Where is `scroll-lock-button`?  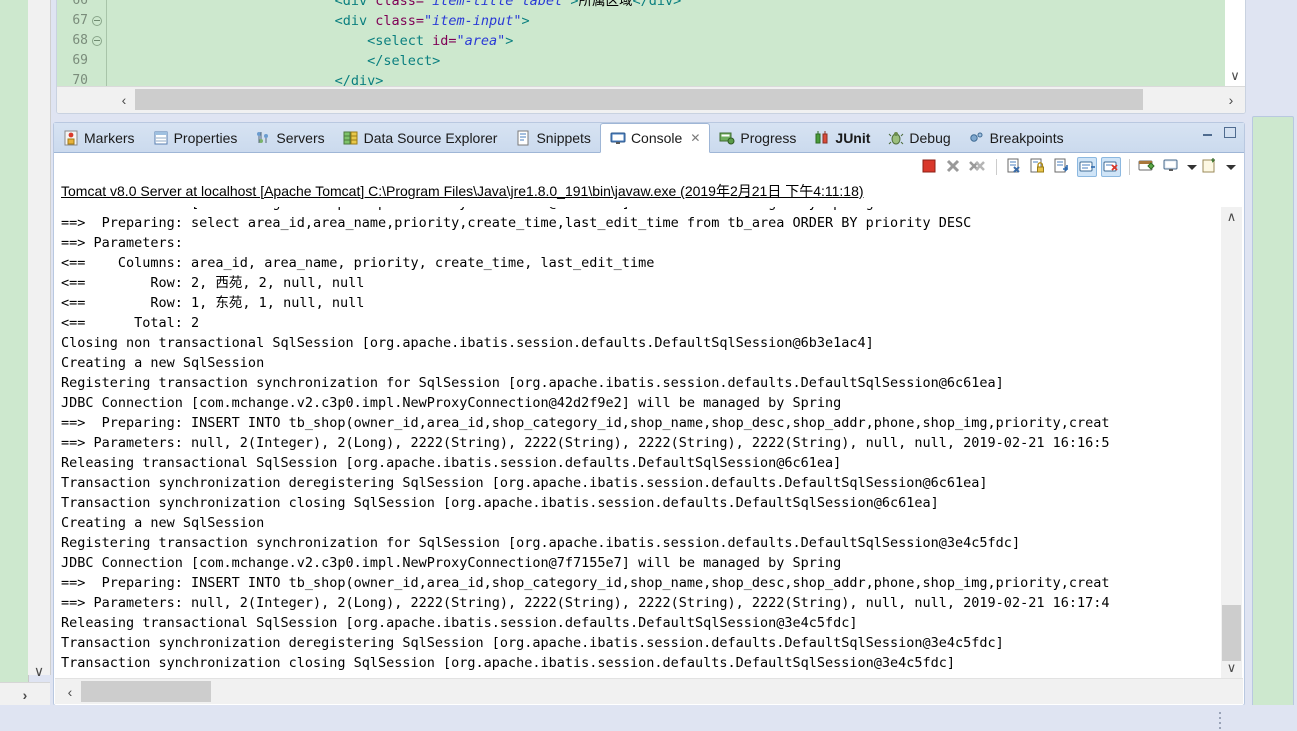 scroll-lock-button is located at coordinates (1039, 167).